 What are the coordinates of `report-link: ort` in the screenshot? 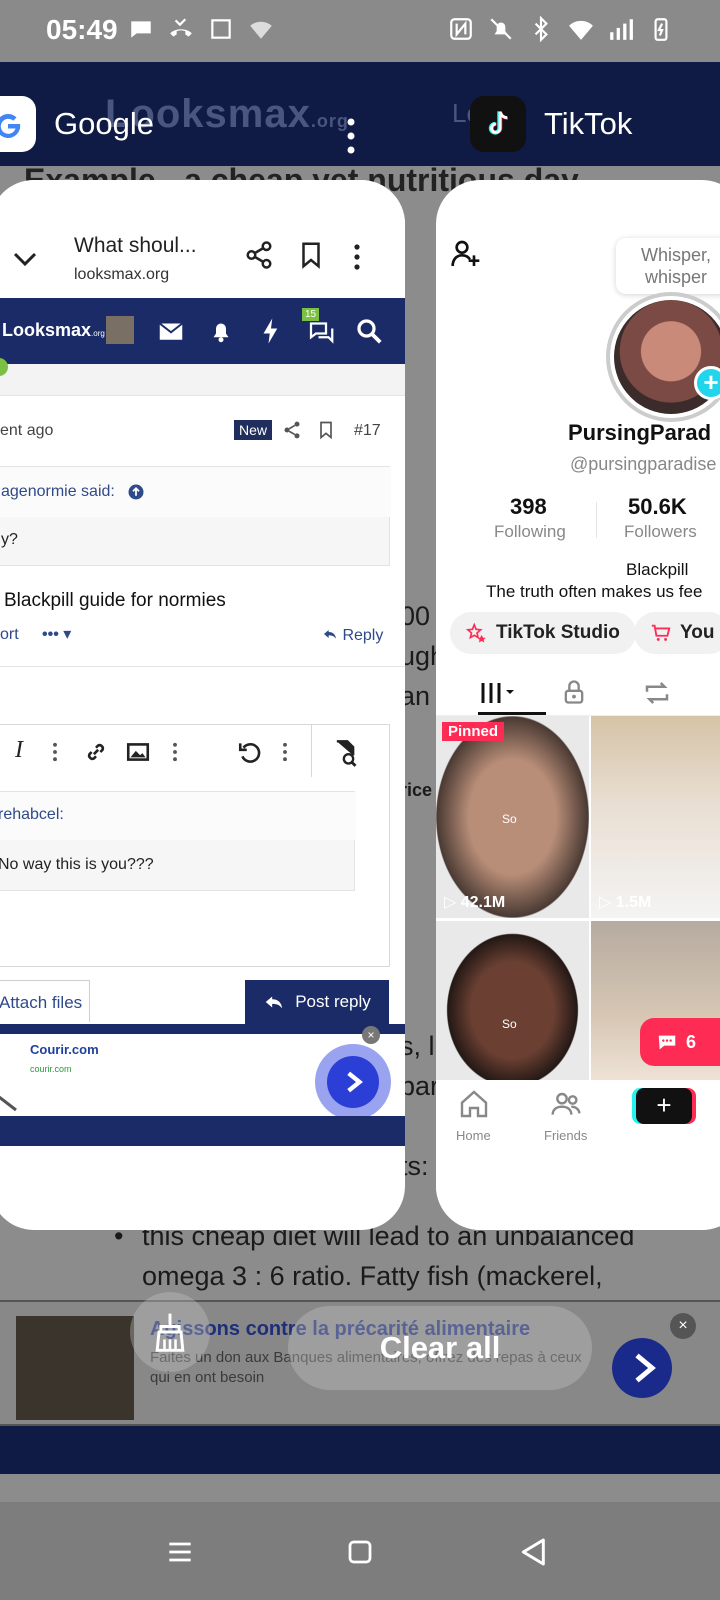 It's located at (9, 635).